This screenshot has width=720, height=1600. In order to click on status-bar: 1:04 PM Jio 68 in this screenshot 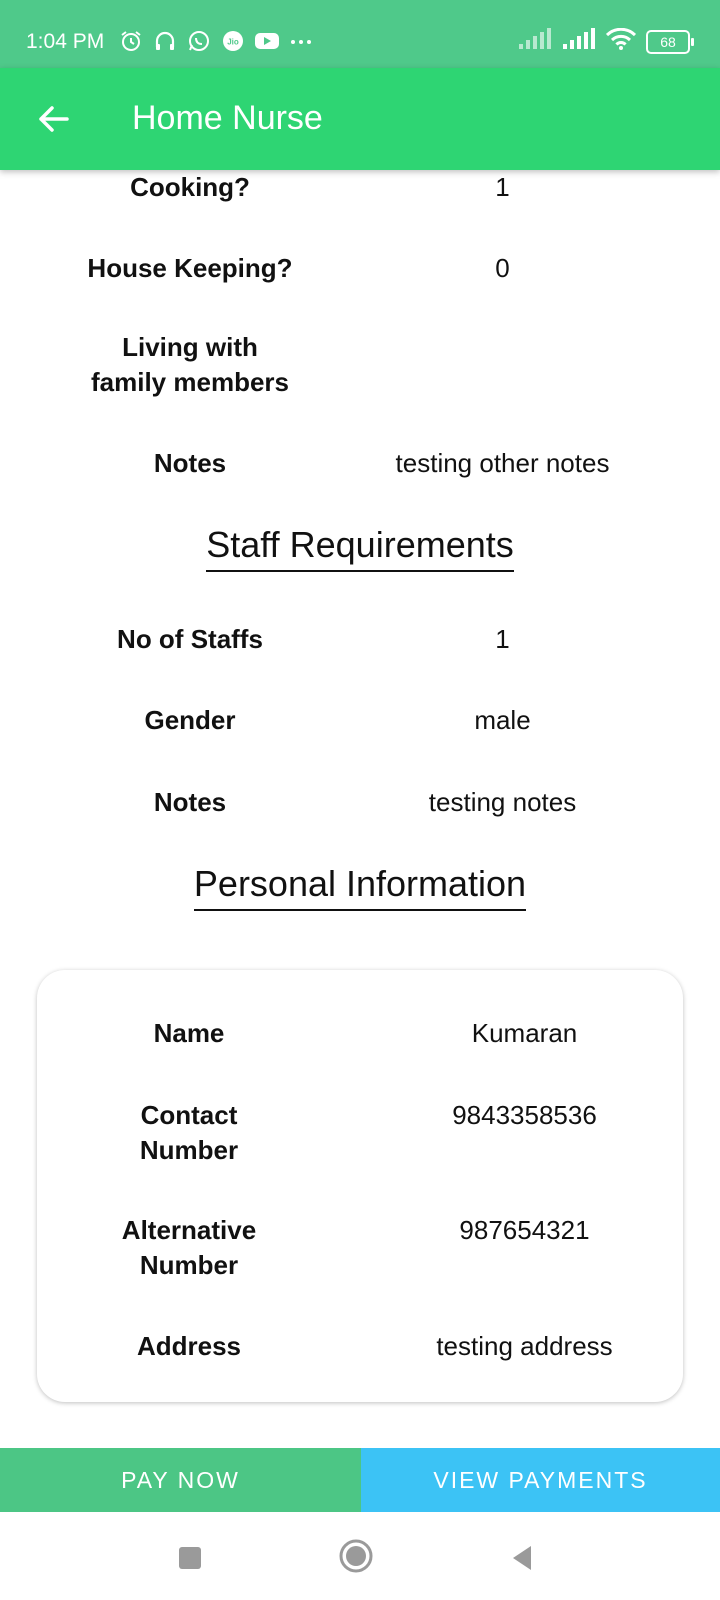, I will do `click(360, 34)`.